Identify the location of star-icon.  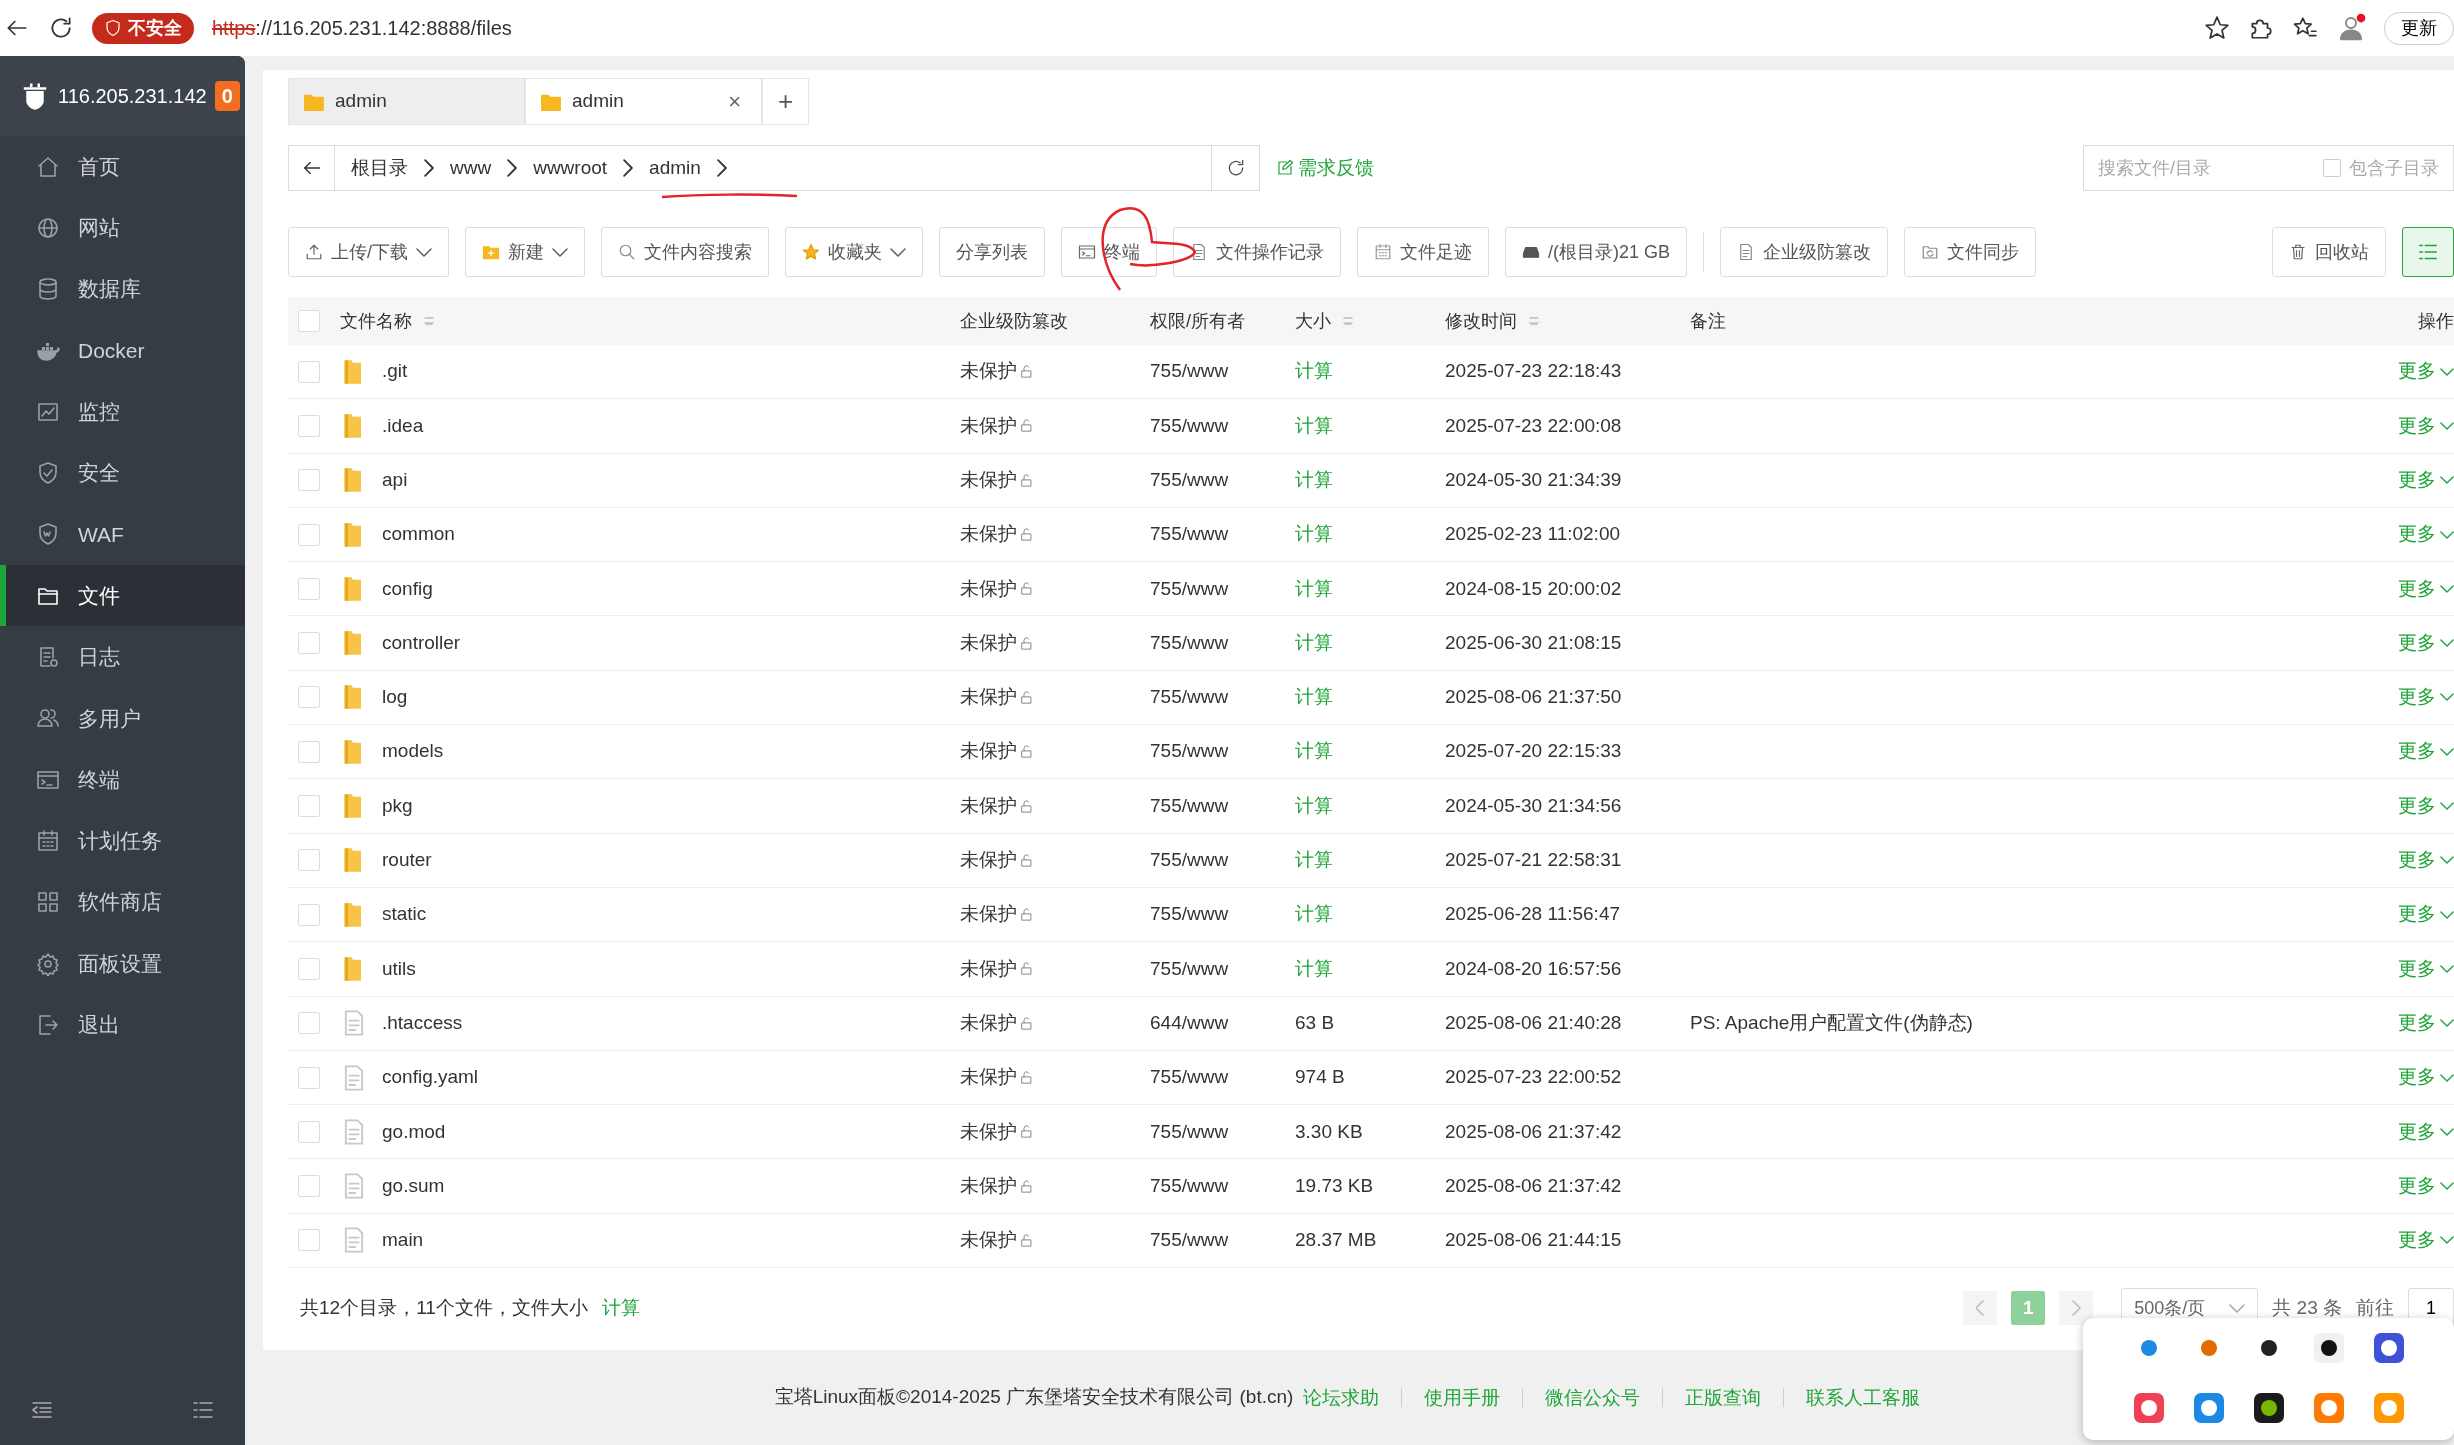
(2217, 28).